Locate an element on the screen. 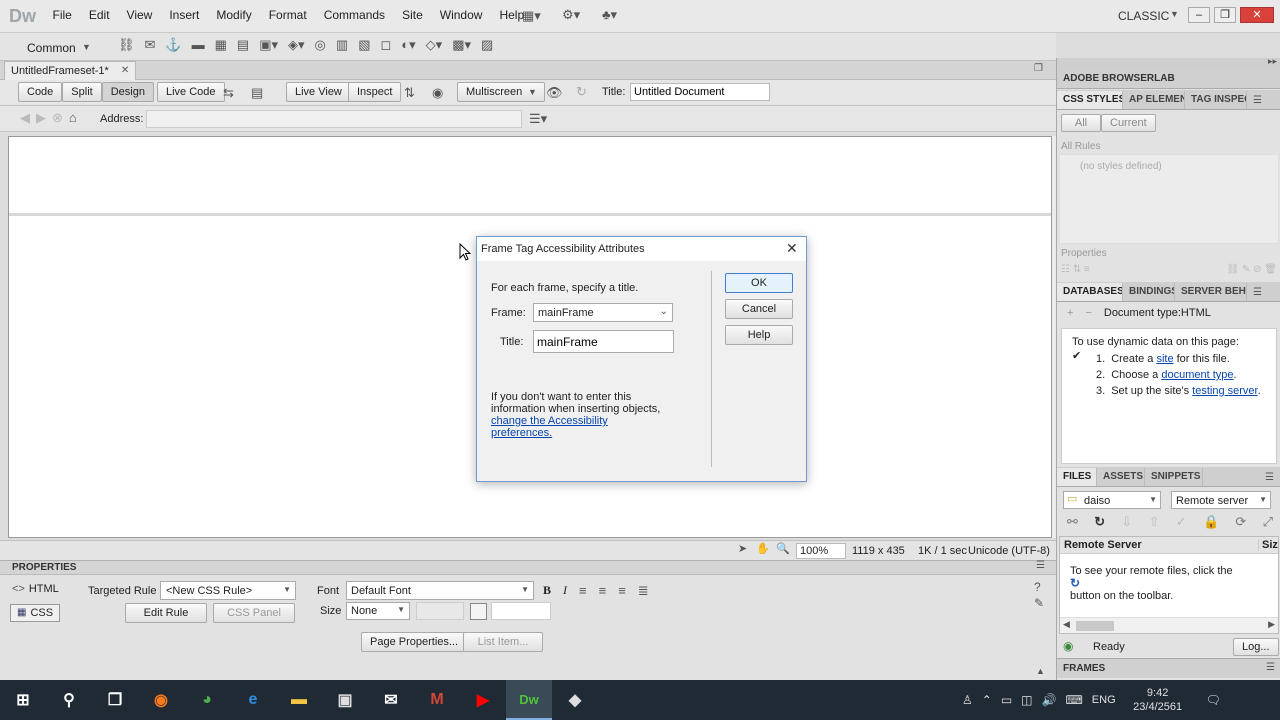 This screenshot has height=720, width=1280. select-tool-icon: ➤ is located at coordinates (742, 549).